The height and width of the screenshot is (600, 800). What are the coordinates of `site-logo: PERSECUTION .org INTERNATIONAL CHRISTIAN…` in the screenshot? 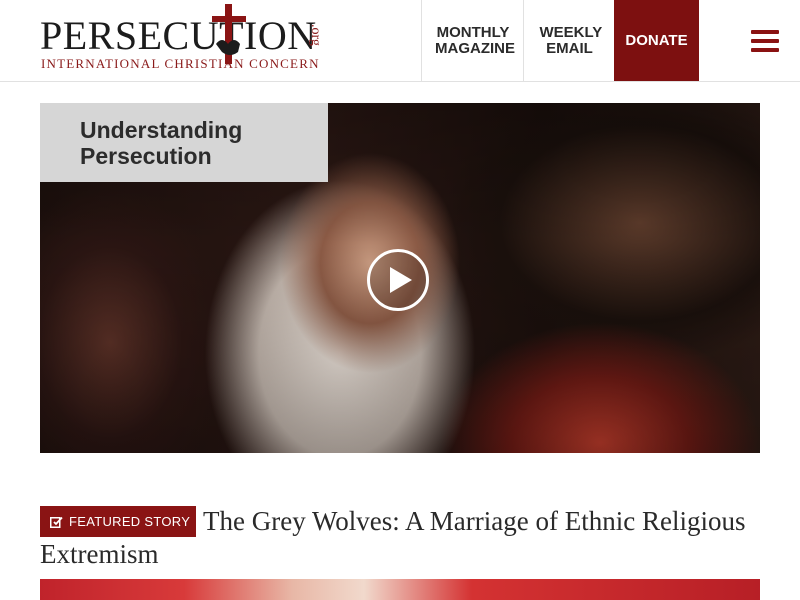 It's located at (192, 39).